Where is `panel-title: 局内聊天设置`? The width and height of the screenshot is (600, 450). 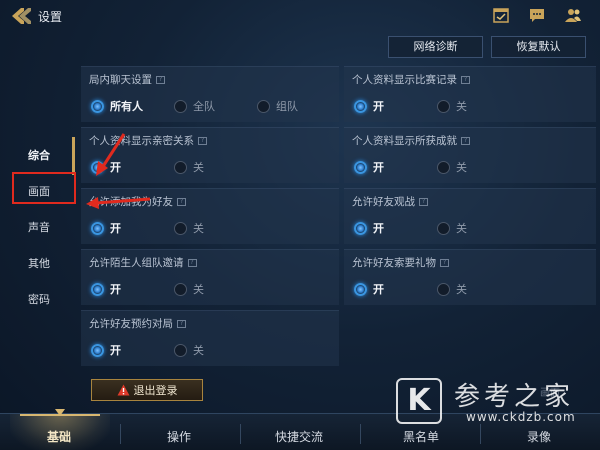
panel-title: 局内聊天设置 is located at coordinates (120, 80).